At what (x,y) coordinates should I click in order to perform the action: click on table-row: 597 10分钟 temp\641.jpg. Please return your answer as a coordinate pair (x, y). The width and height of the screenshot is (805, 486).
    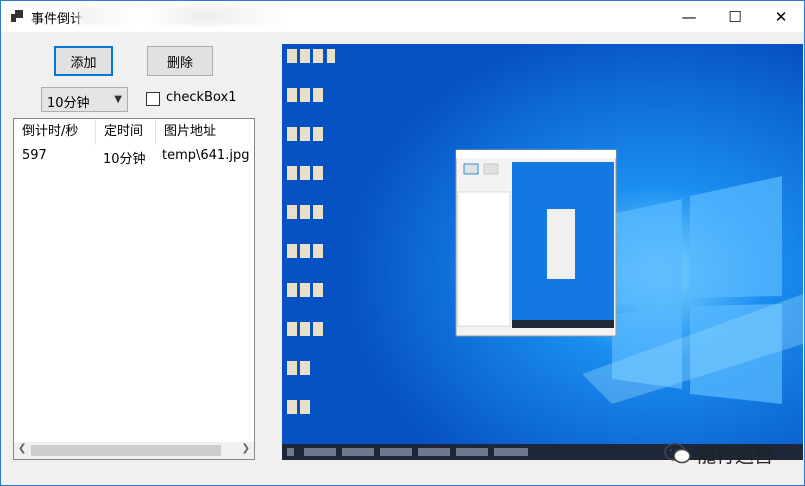
    Looking at the image, I should click on (134, 156).